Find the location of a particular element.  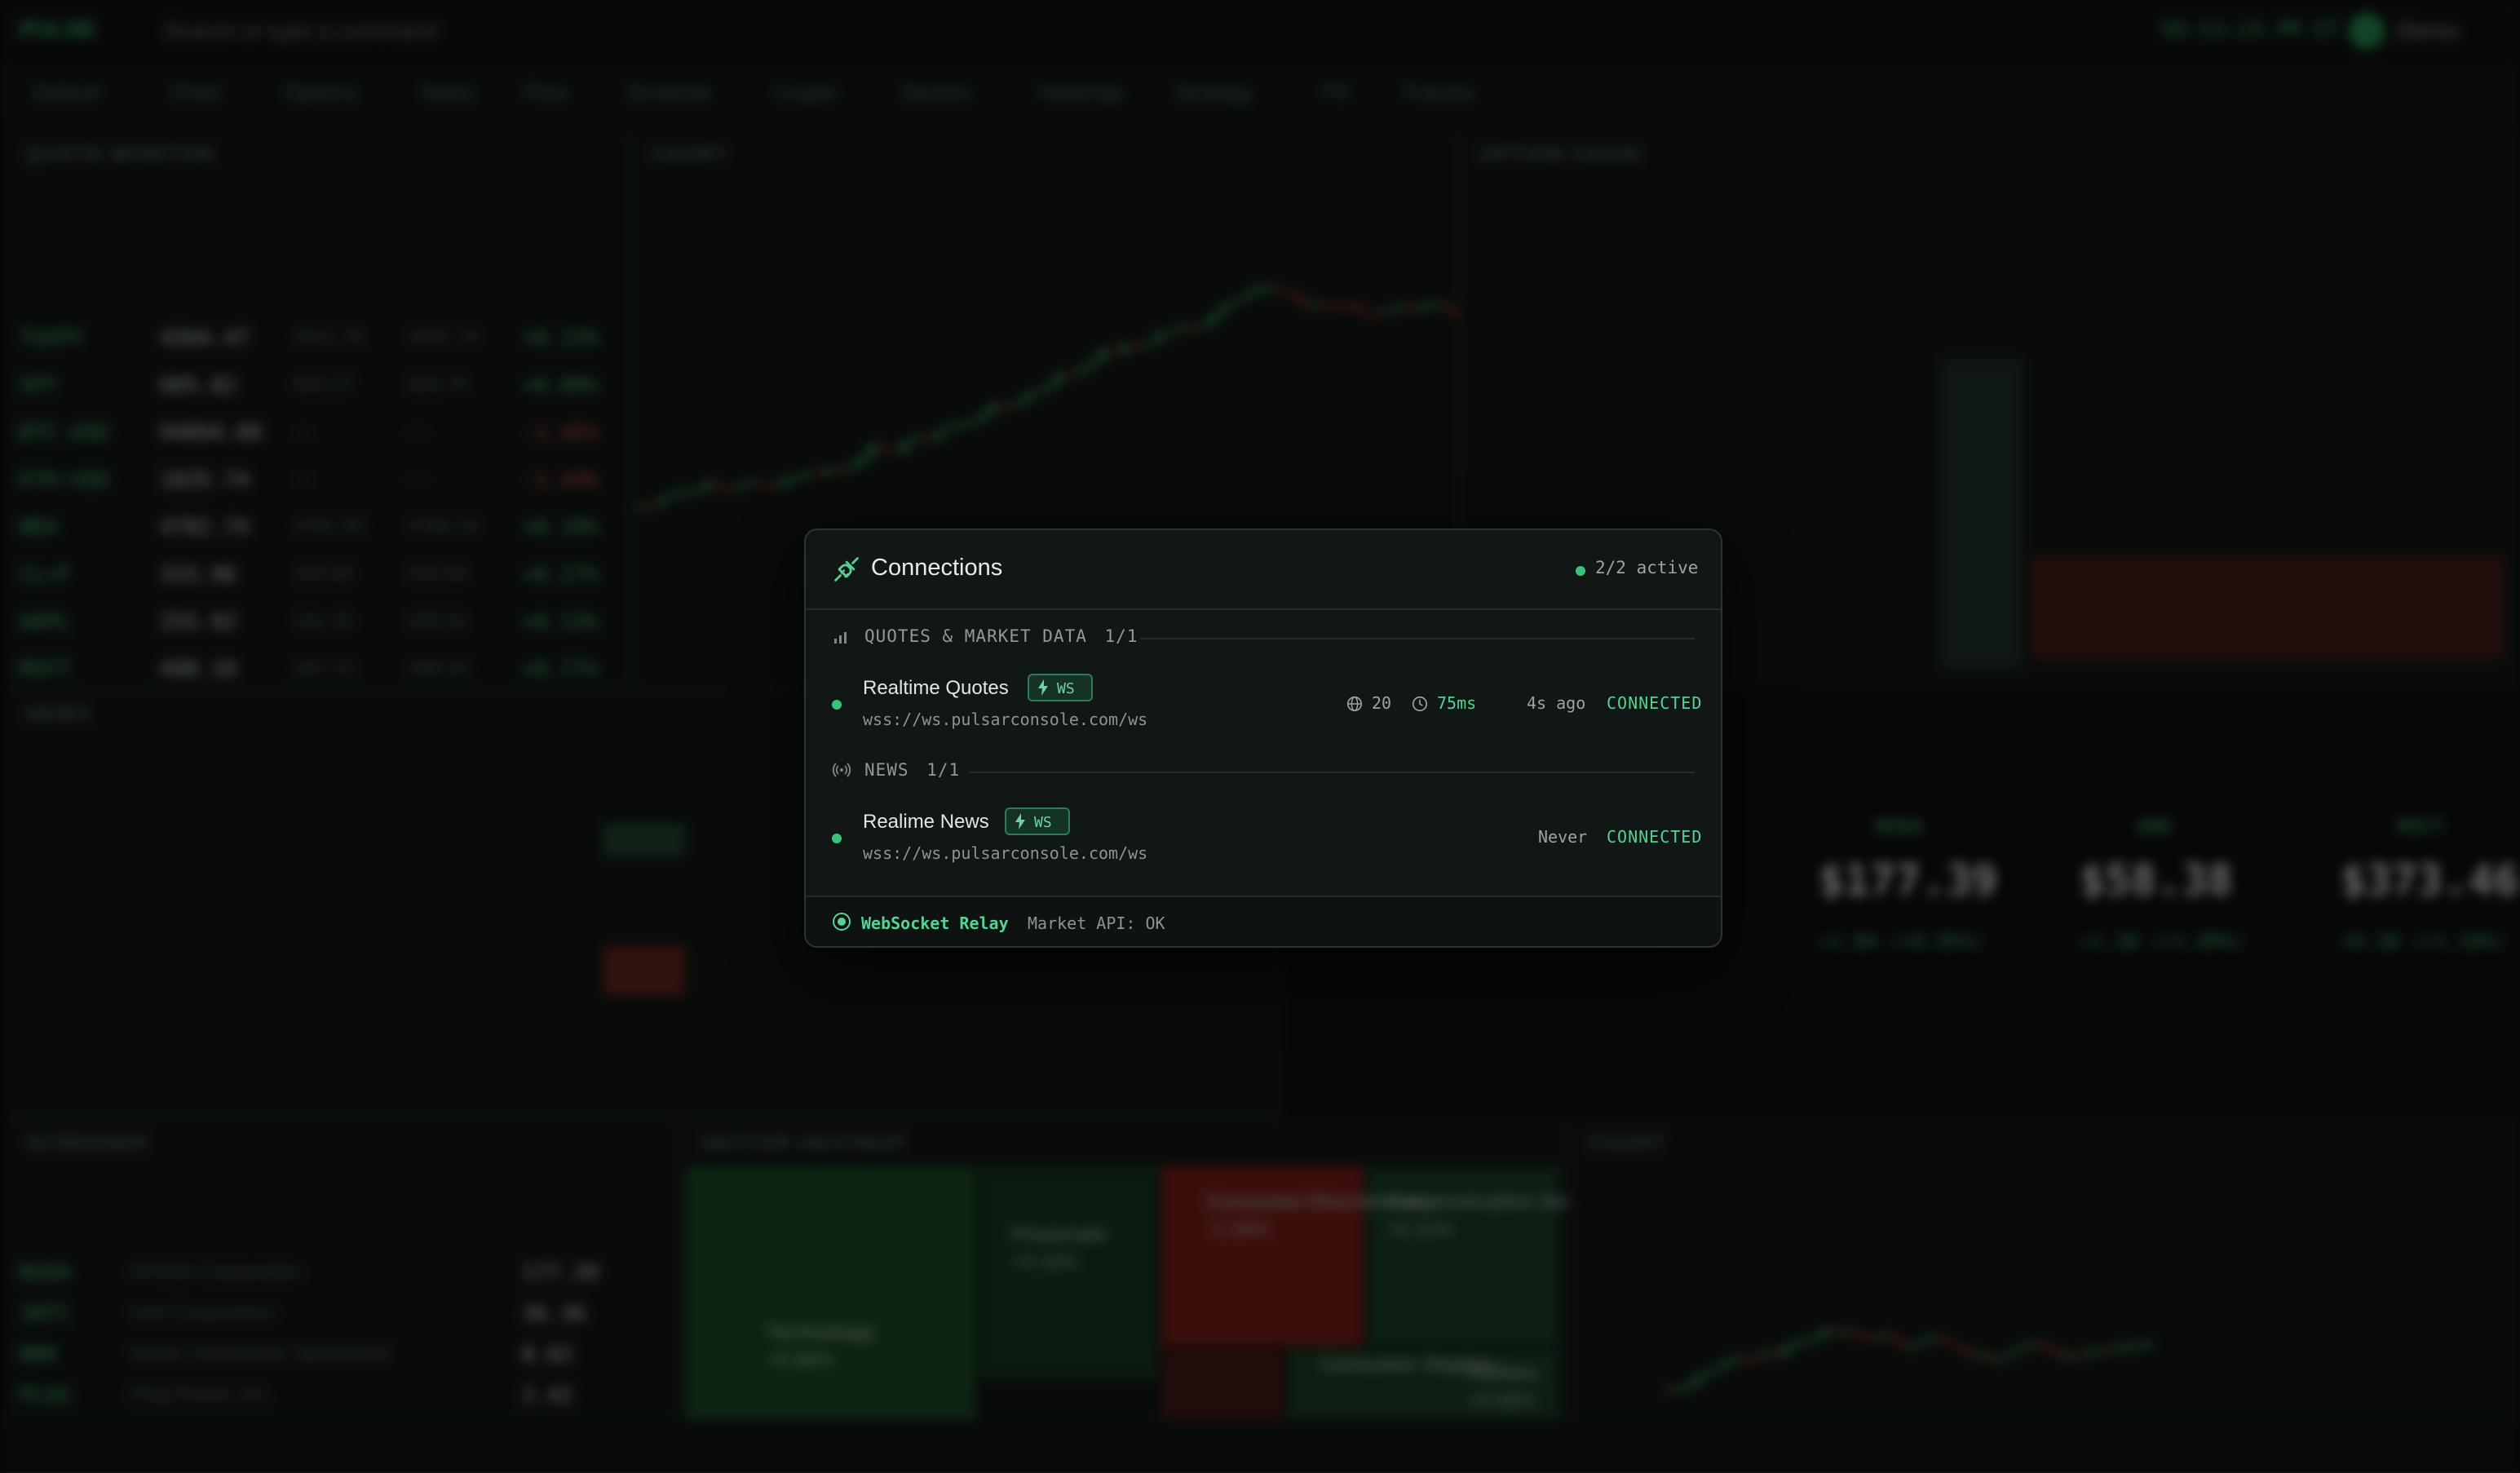

last-message-time: Never is located at coordinates (1563, 837).